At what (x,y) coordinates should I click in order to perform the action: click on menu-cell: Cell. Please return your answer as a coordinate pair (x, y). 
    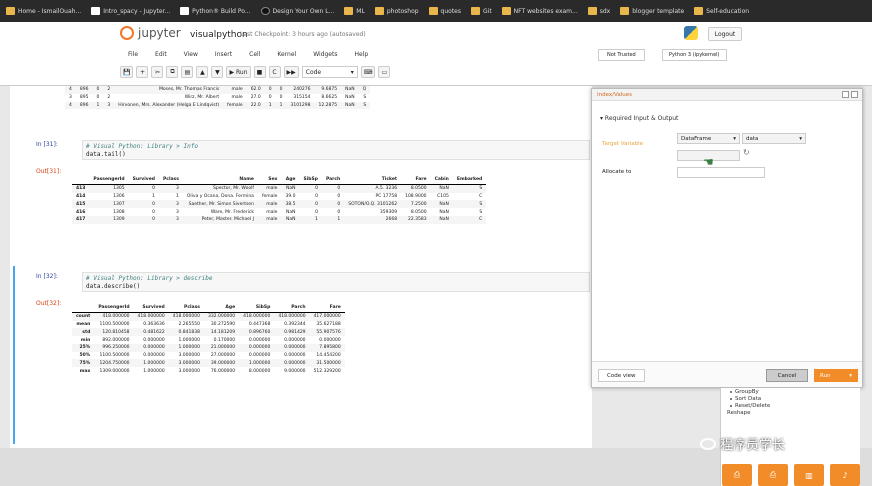
    Looking at the image, I should click on (254, 54).